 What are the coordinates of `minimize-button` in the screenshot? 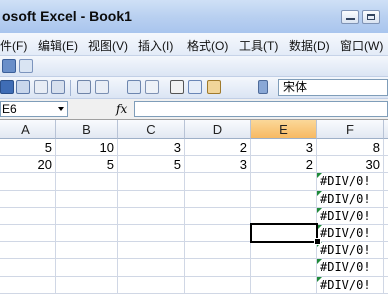 It's located at (350, 17).